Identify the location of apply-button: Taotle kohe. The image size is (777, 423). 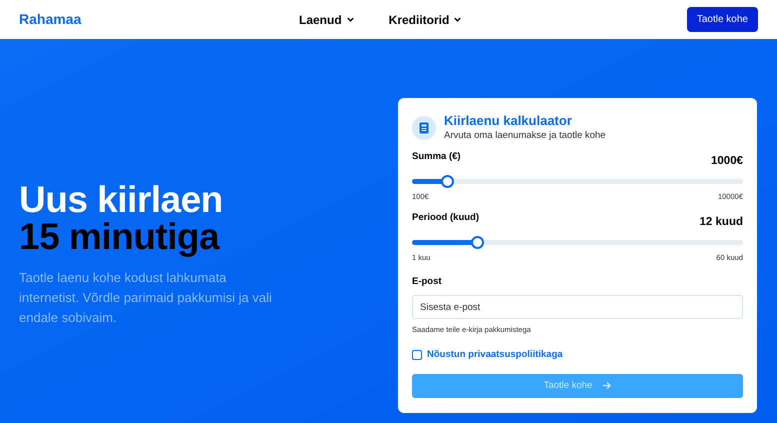
(722, 19).